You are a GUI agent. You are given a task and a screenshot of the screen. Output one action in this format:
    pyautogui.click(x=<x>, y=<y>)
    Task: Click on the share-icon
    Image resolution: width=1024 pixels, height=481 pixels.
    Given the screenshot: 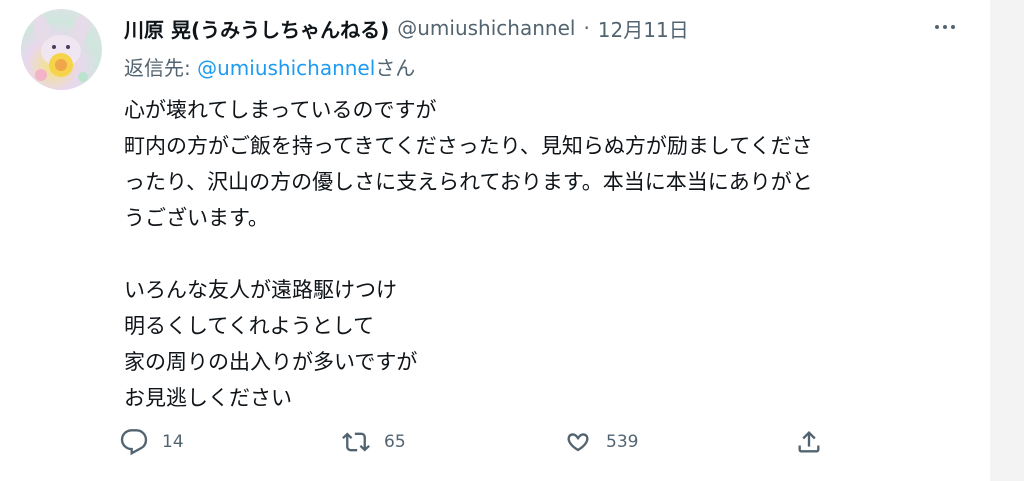 What is the action you would take?
    pyautogui.click(x=809, y=442)
    